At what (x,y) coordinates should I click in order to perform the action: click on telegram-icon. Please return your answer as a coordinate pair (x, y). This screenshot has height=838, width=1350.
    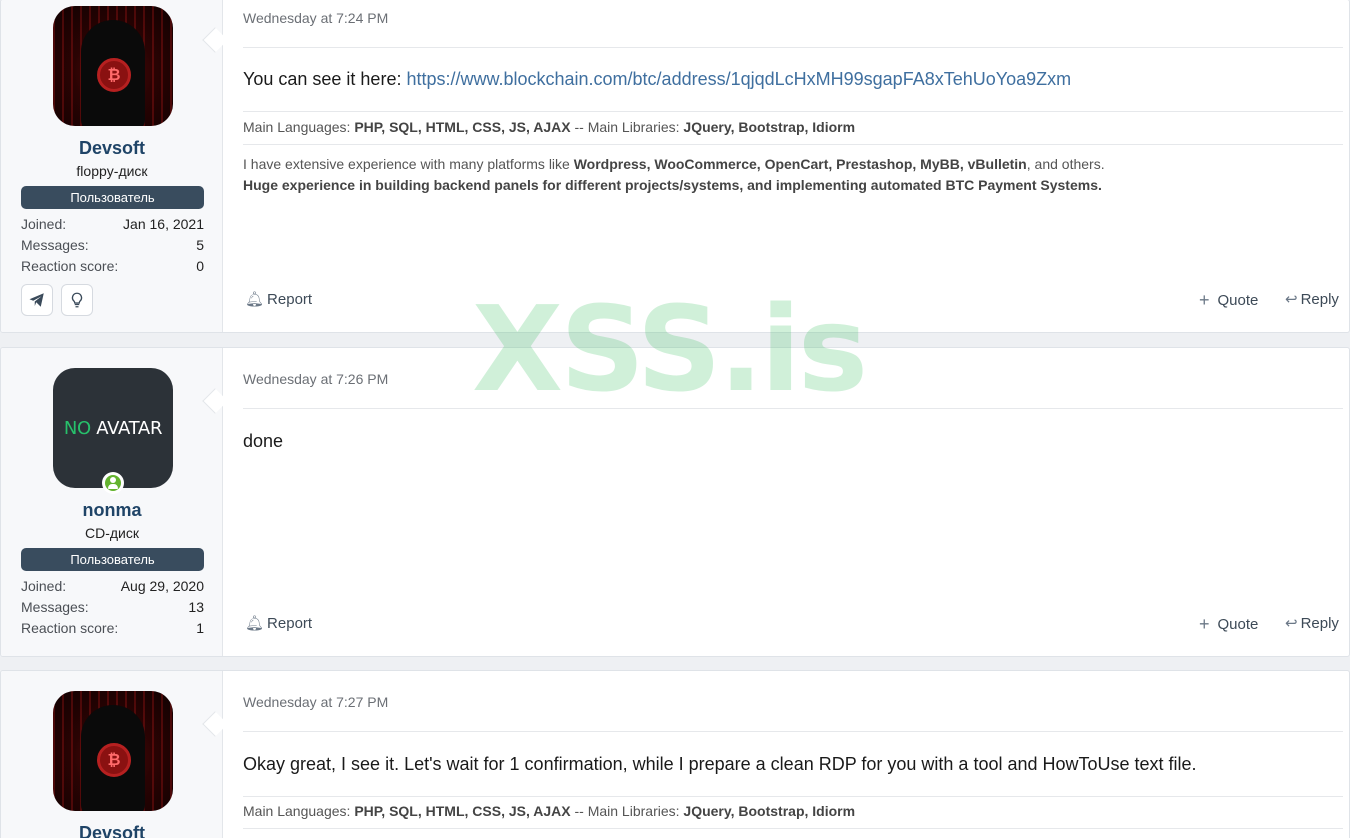
    Looking at the image, I should click on (36, 300).